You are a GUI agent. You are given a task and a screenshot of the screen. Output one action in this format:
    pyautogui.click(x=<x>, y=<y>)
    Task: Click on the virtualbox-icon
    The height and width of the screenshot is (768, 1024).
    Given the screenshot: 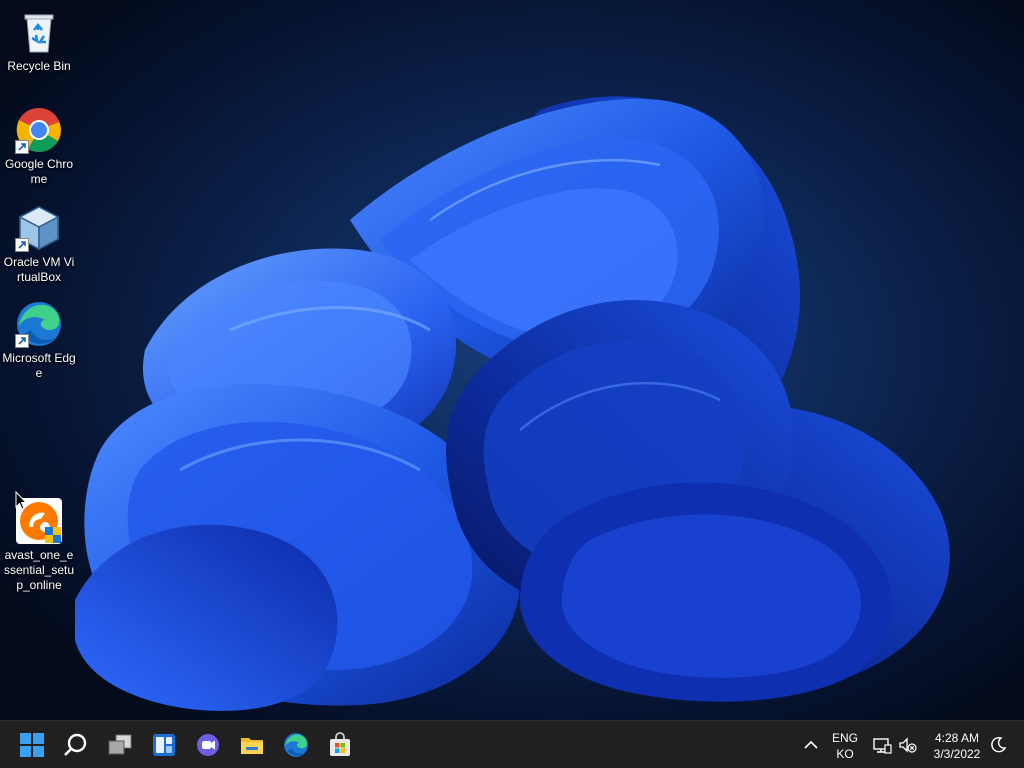 What is the action you would take?
    pyautogui.click(x=39, y=228)
    